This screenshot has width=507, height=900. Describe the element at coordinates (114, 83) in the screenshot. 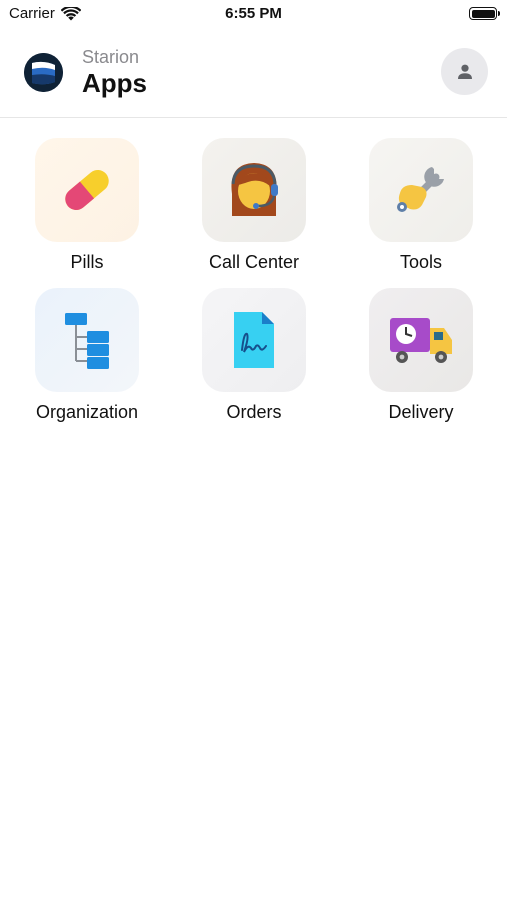

I see `page-title: Apps` at that location.